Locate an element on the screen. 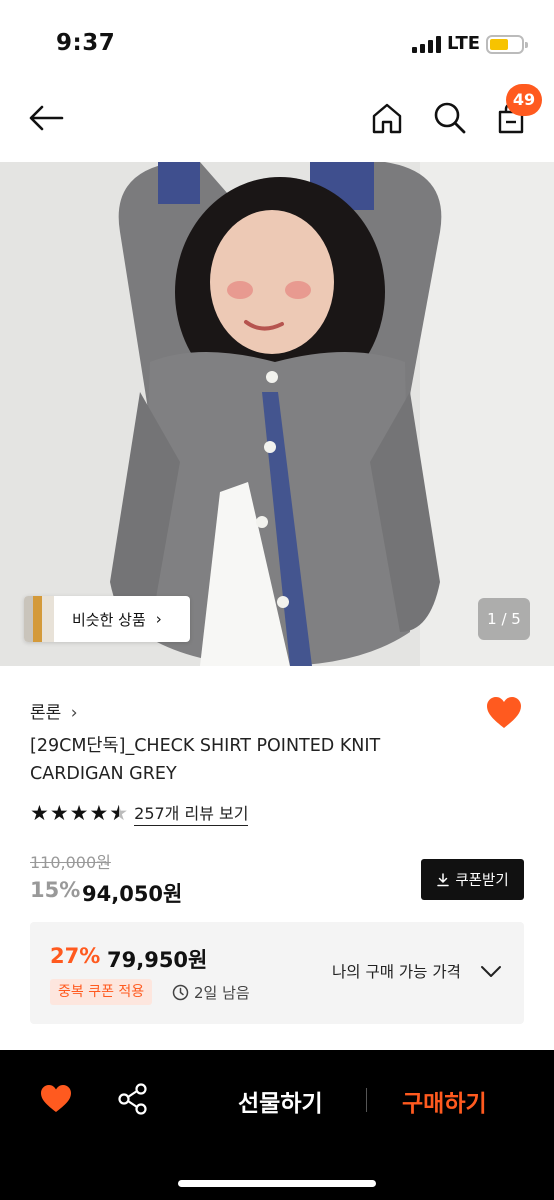 The width and height of the screenshot is (554, 1200). coupon-download-button: 쿠폰받기 is located at coordinates (472, 879).